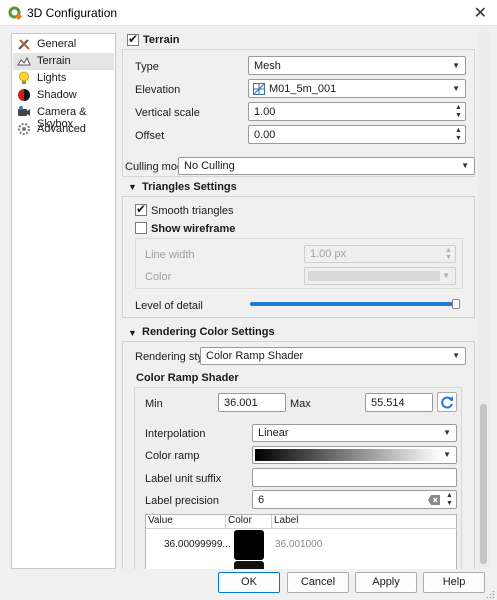 The width and height of the screenshot is (497, 600). What do you see at coordinates (357, 65) in the screenshot?
I see `type-dropdown: Mesh ▼` at bounding box center [357, 65].